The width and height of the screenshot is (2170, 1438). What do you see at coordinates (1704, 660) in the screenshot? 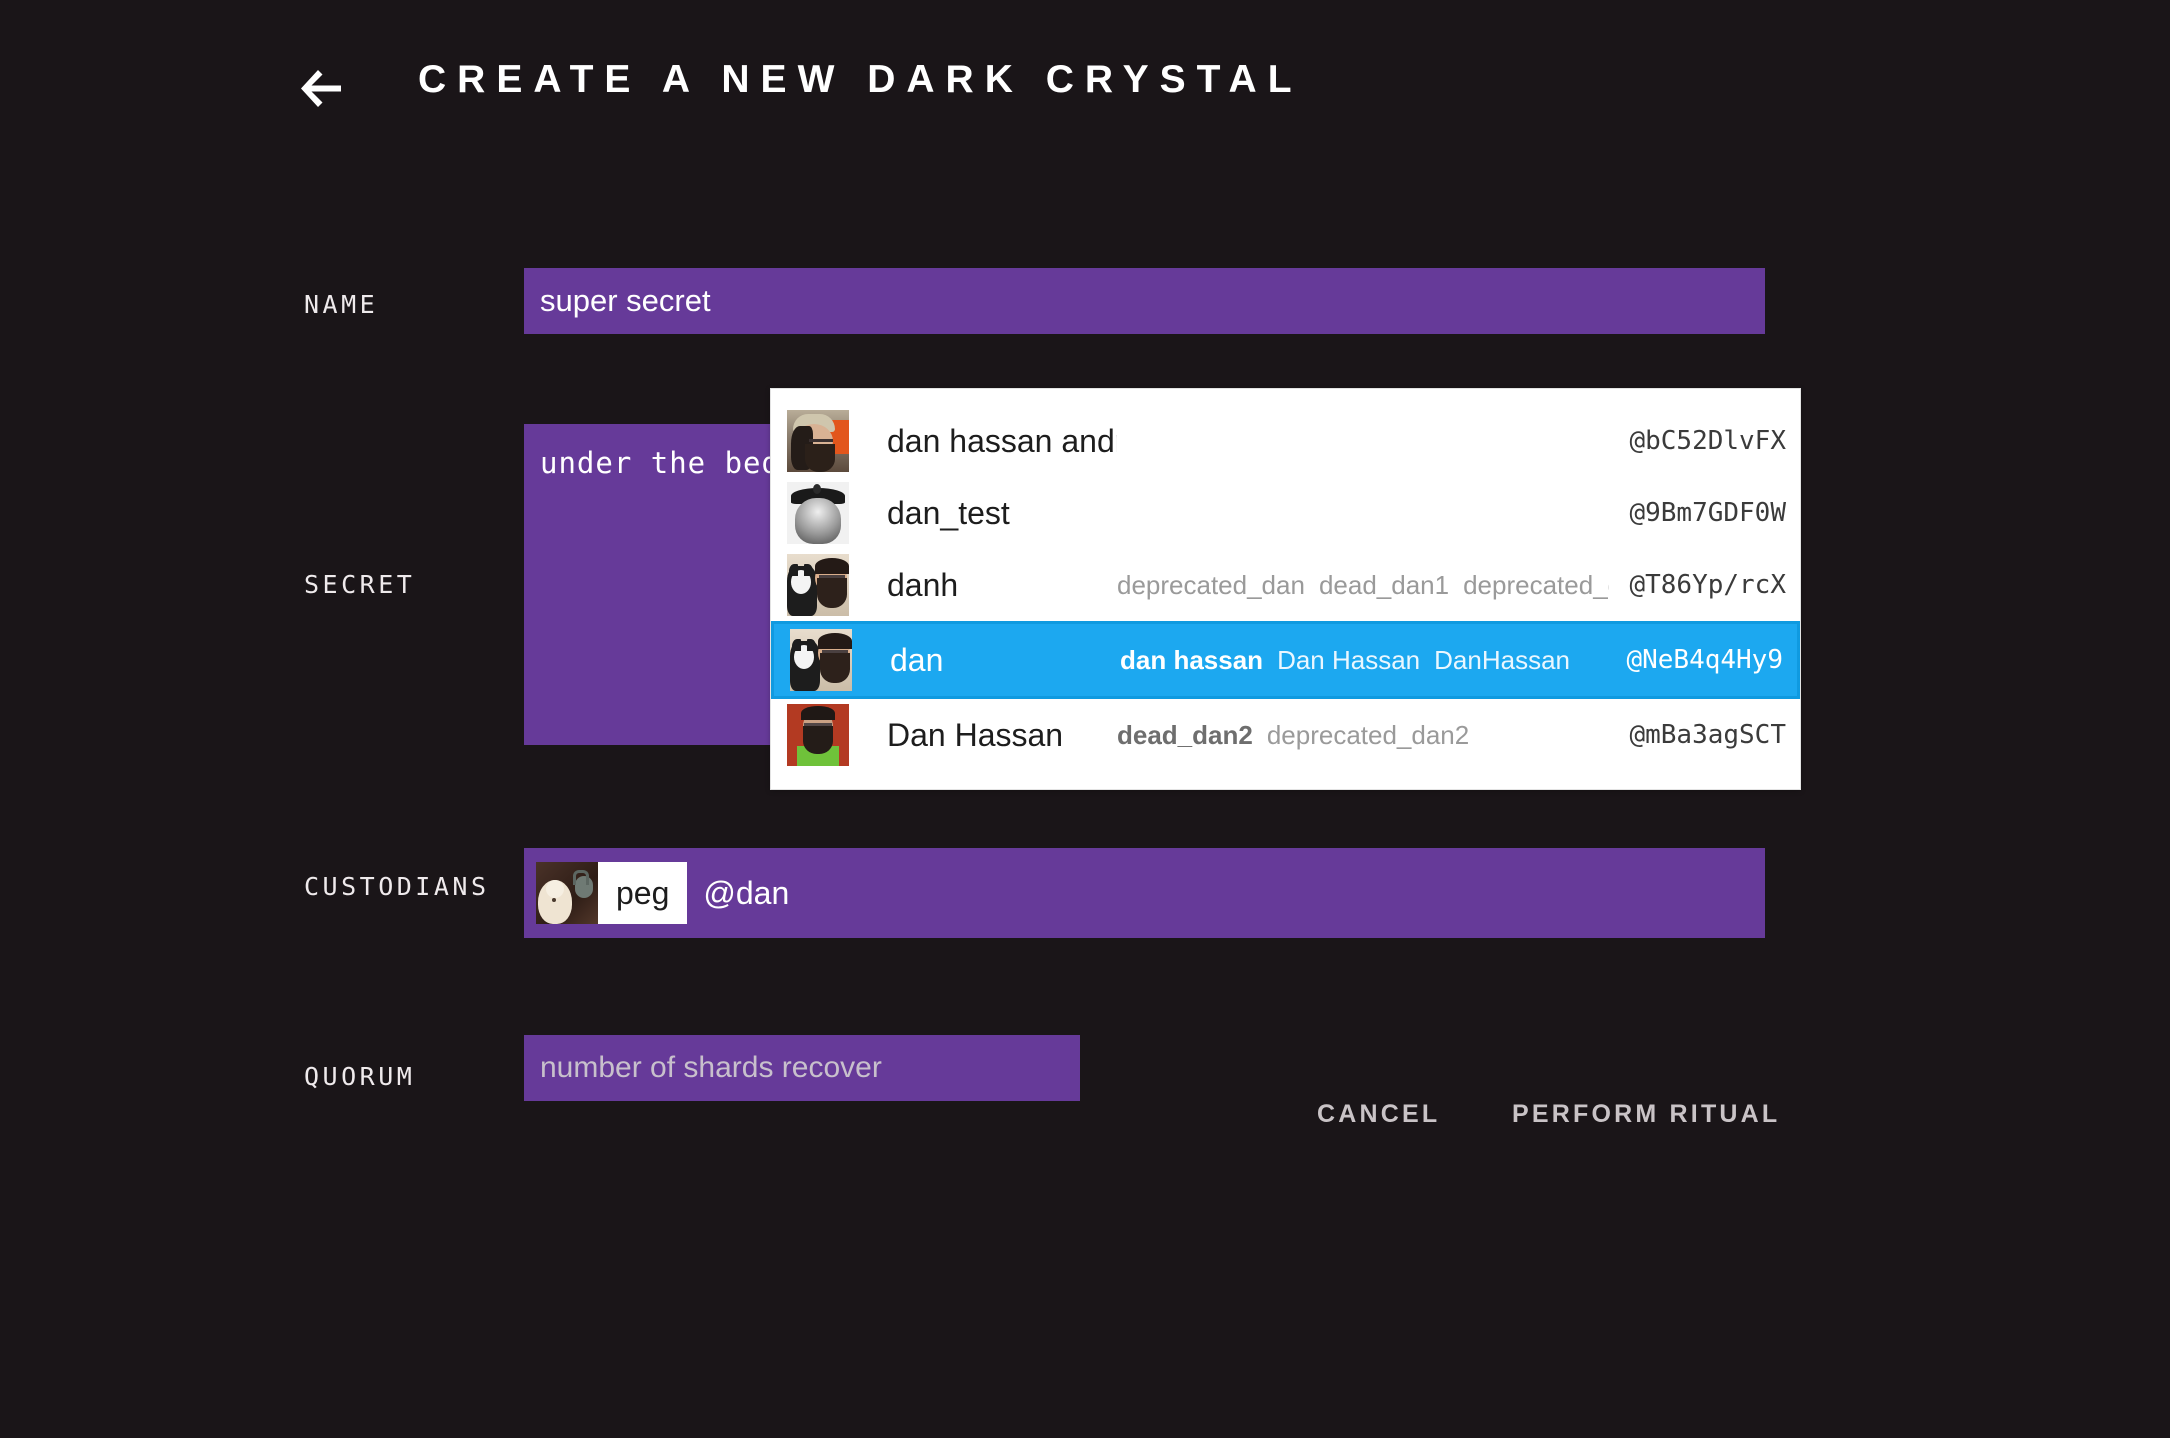
I see `autocomplete-option-handle: @NeB4q4Hy9` at bounding box center [1704, 660].